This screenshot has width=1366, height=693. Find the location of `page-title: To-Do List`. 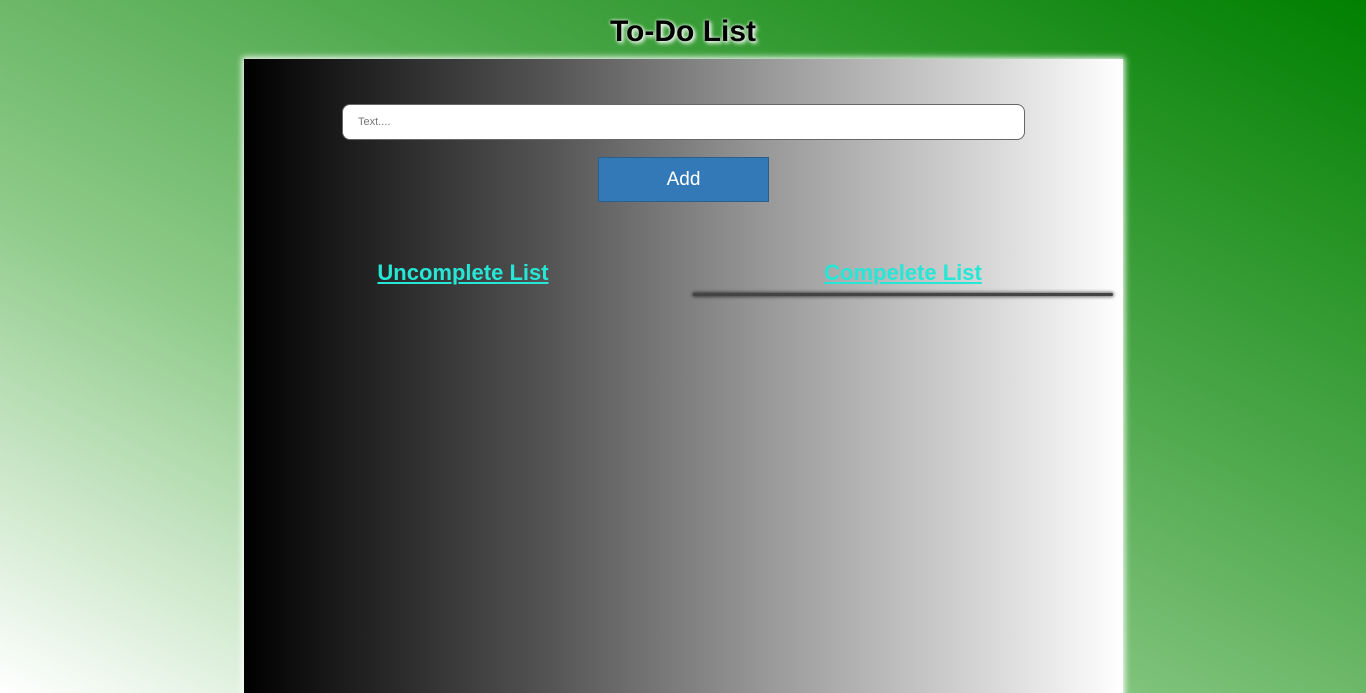

page-title: To-Do List is located at coordinates (683, 31).